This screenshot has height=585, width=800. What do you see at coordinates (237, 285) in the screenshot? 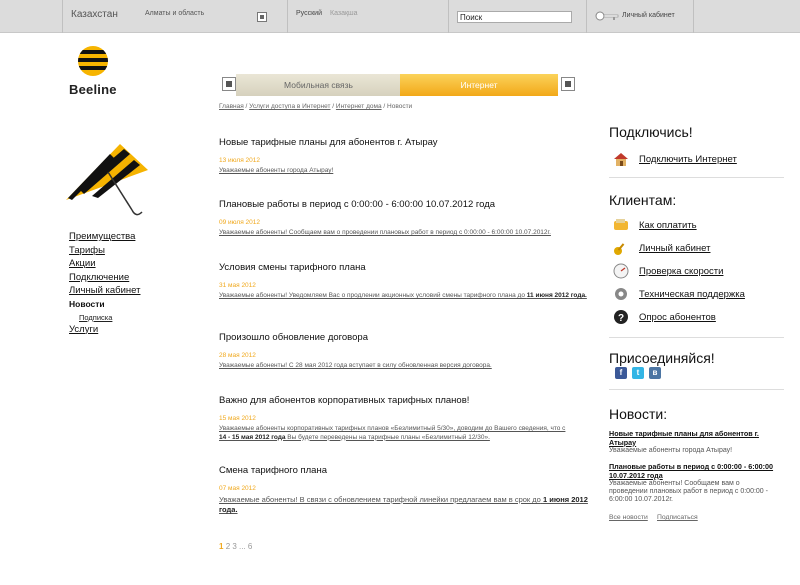
I see `news-date: 31 мая 2012` at bounding box center [237, 285].